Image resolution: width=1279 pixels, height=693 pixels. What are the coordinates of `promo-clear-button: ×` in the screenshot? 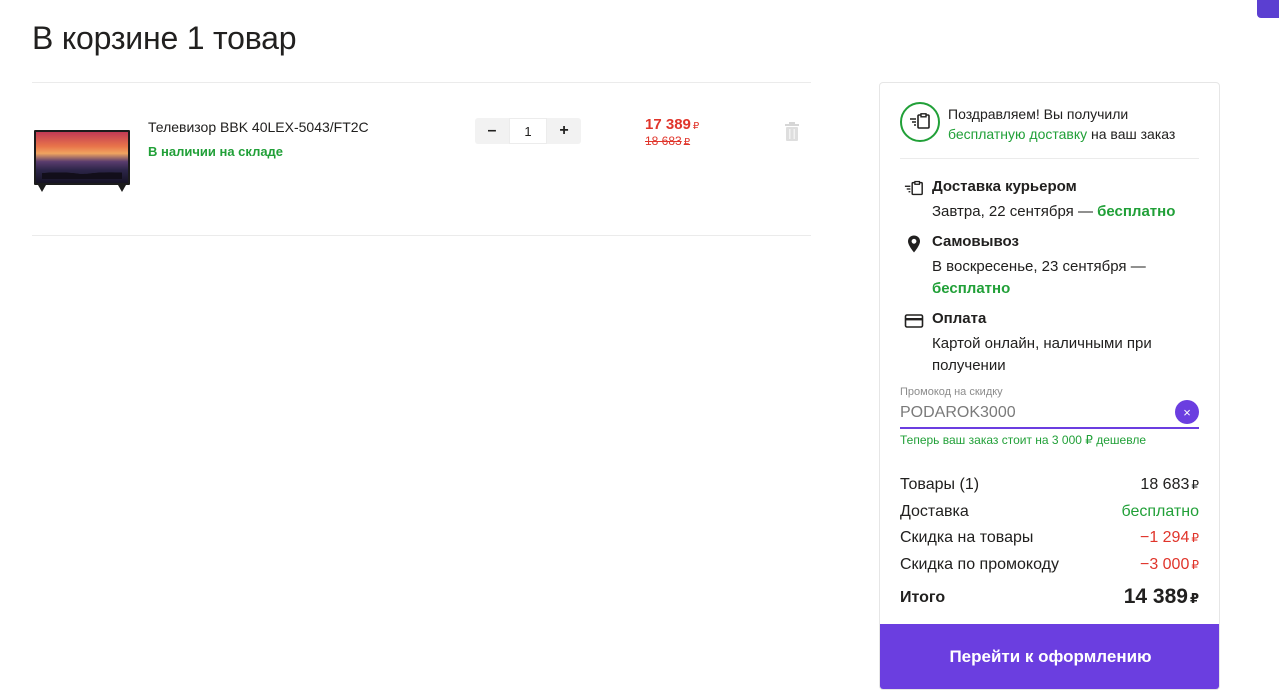 It's located at (1187, 412).